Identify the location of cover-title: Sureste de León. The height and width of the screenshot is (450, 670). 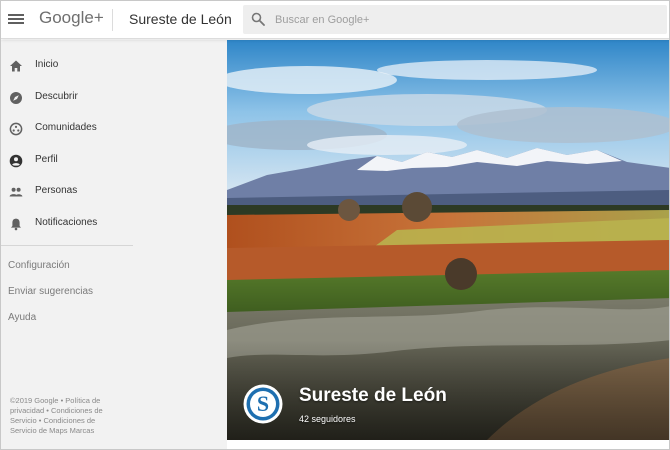
(373, 395).